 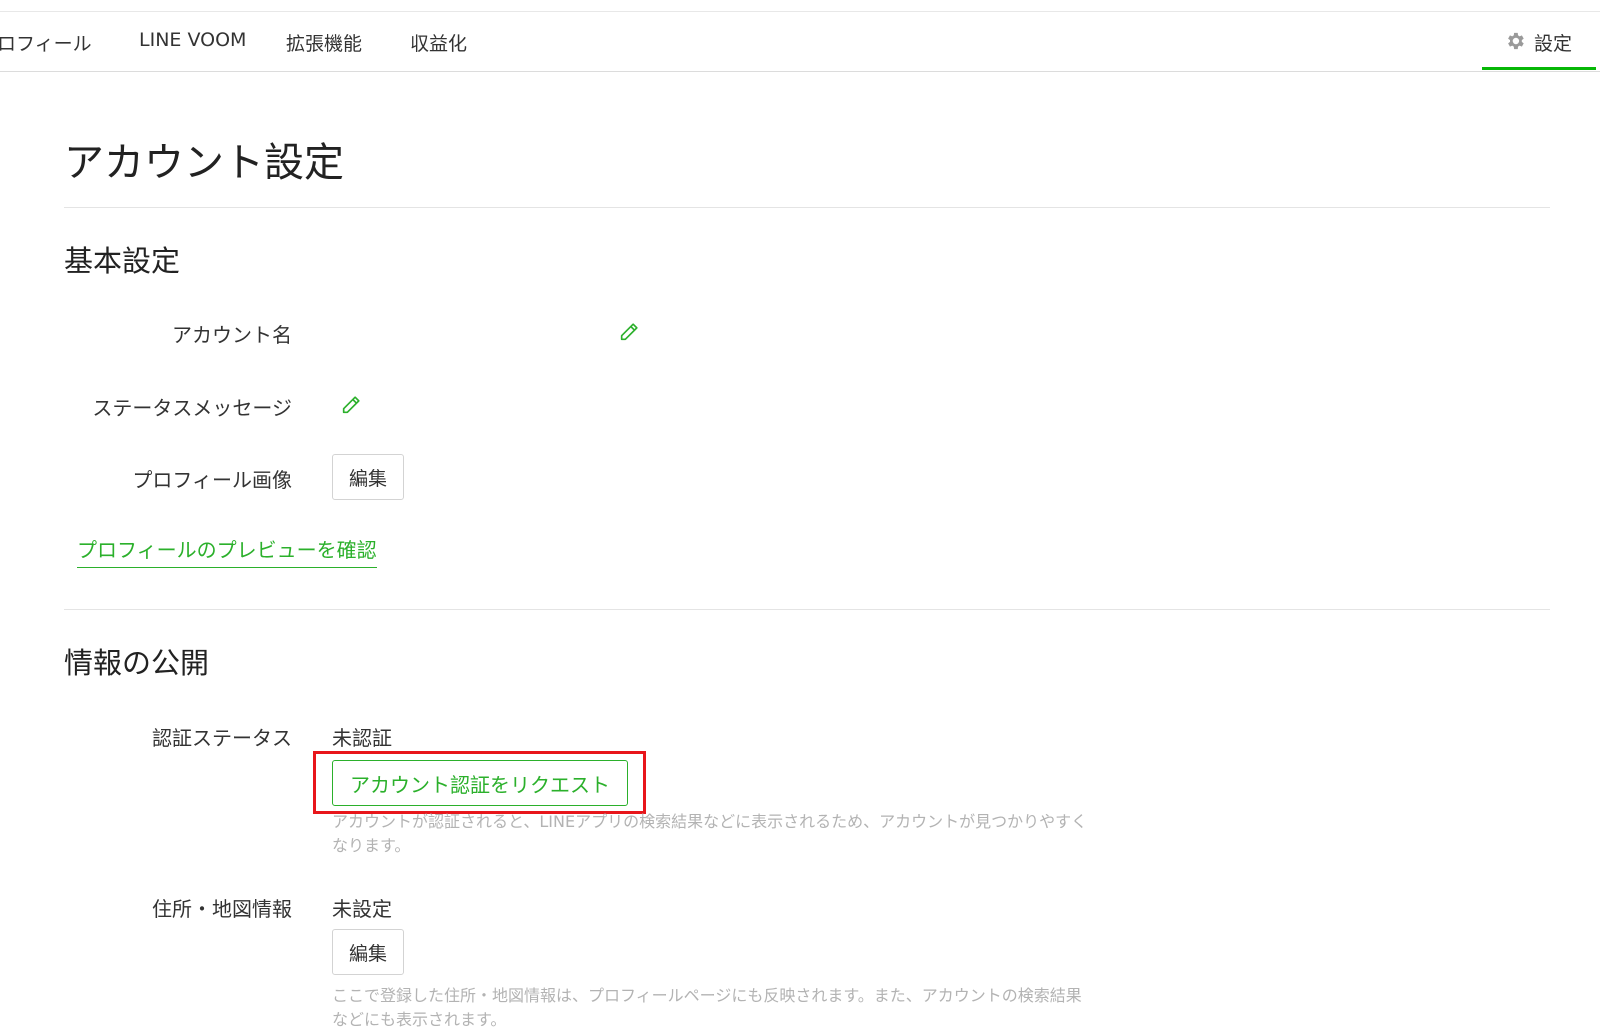 I want to click on nav-tab-monetization: 収益化, so click(x=438, y=42).